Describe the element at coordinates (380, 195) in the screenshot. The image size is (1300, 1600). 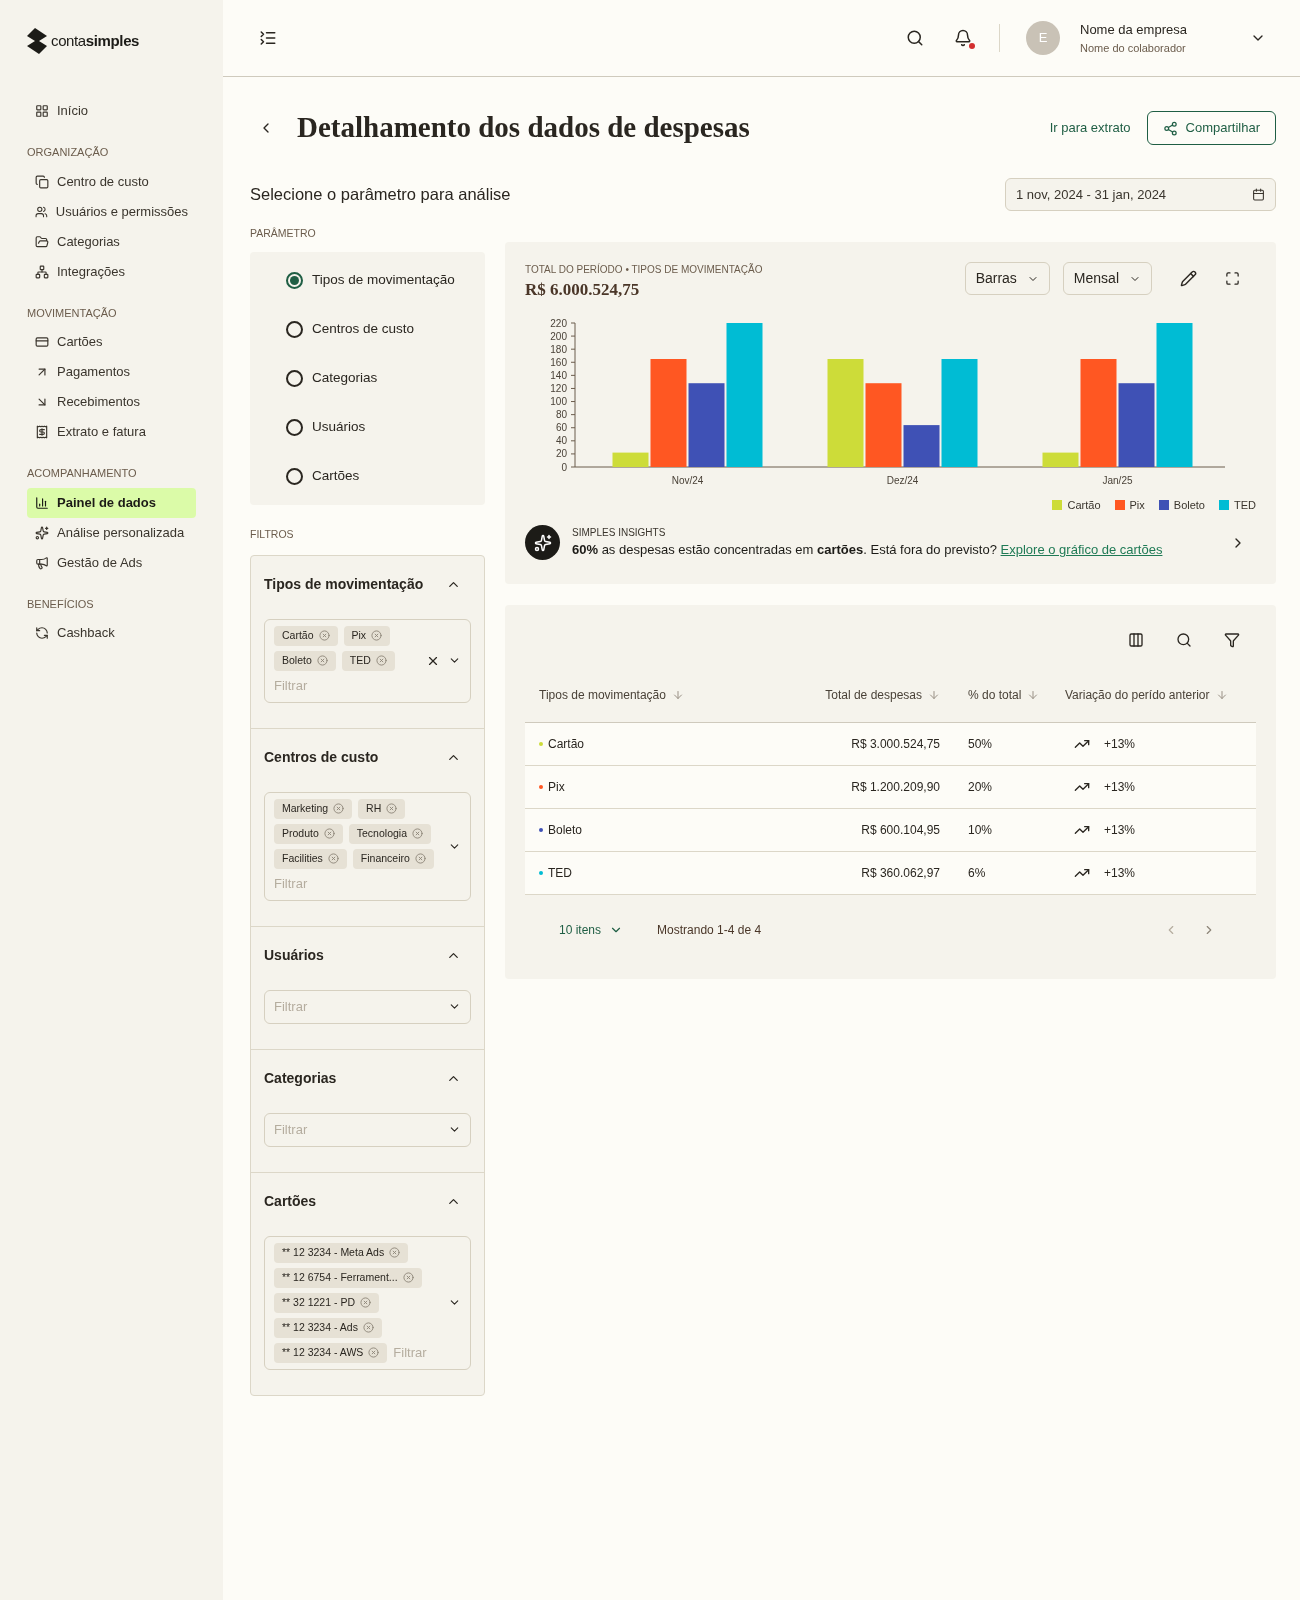
I see `section-title: Selecione o parâmetro para análise` at that location.